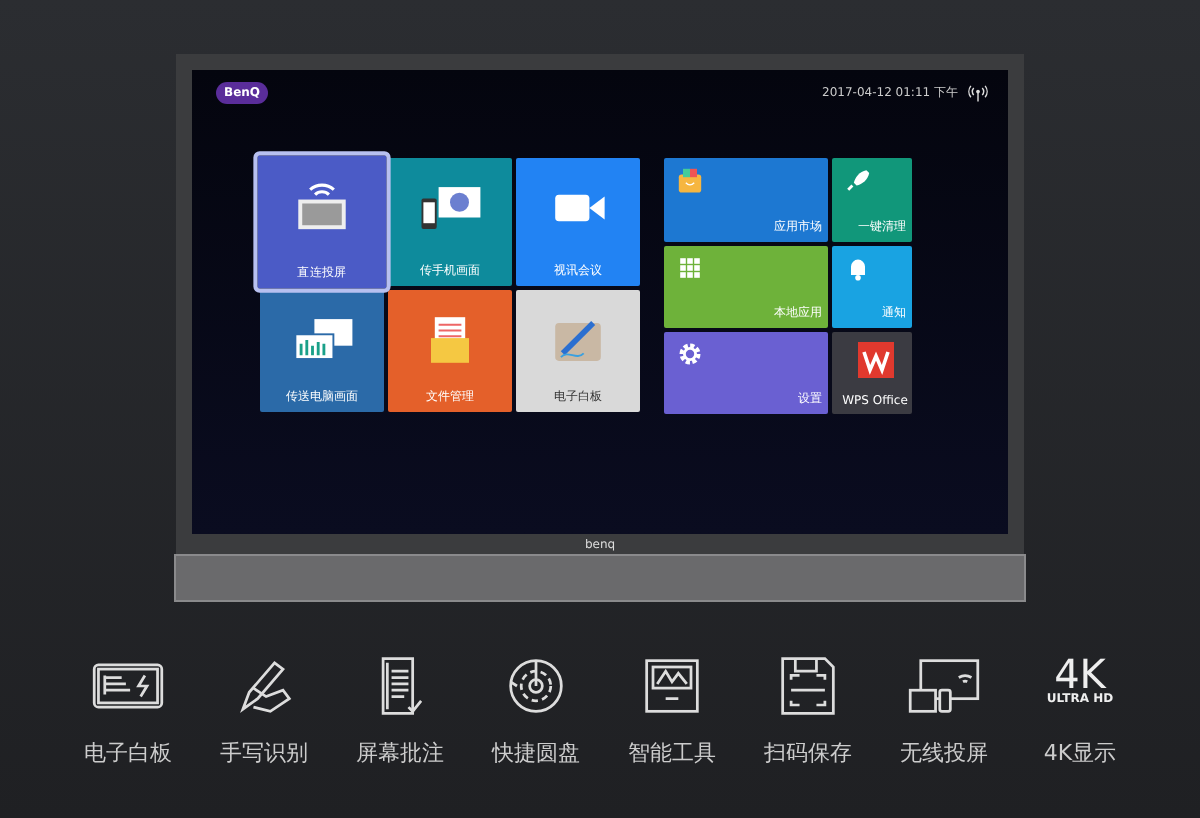 The image size is (1200, 818). I want to click on wireless-screen-icon, so click(944, 686).